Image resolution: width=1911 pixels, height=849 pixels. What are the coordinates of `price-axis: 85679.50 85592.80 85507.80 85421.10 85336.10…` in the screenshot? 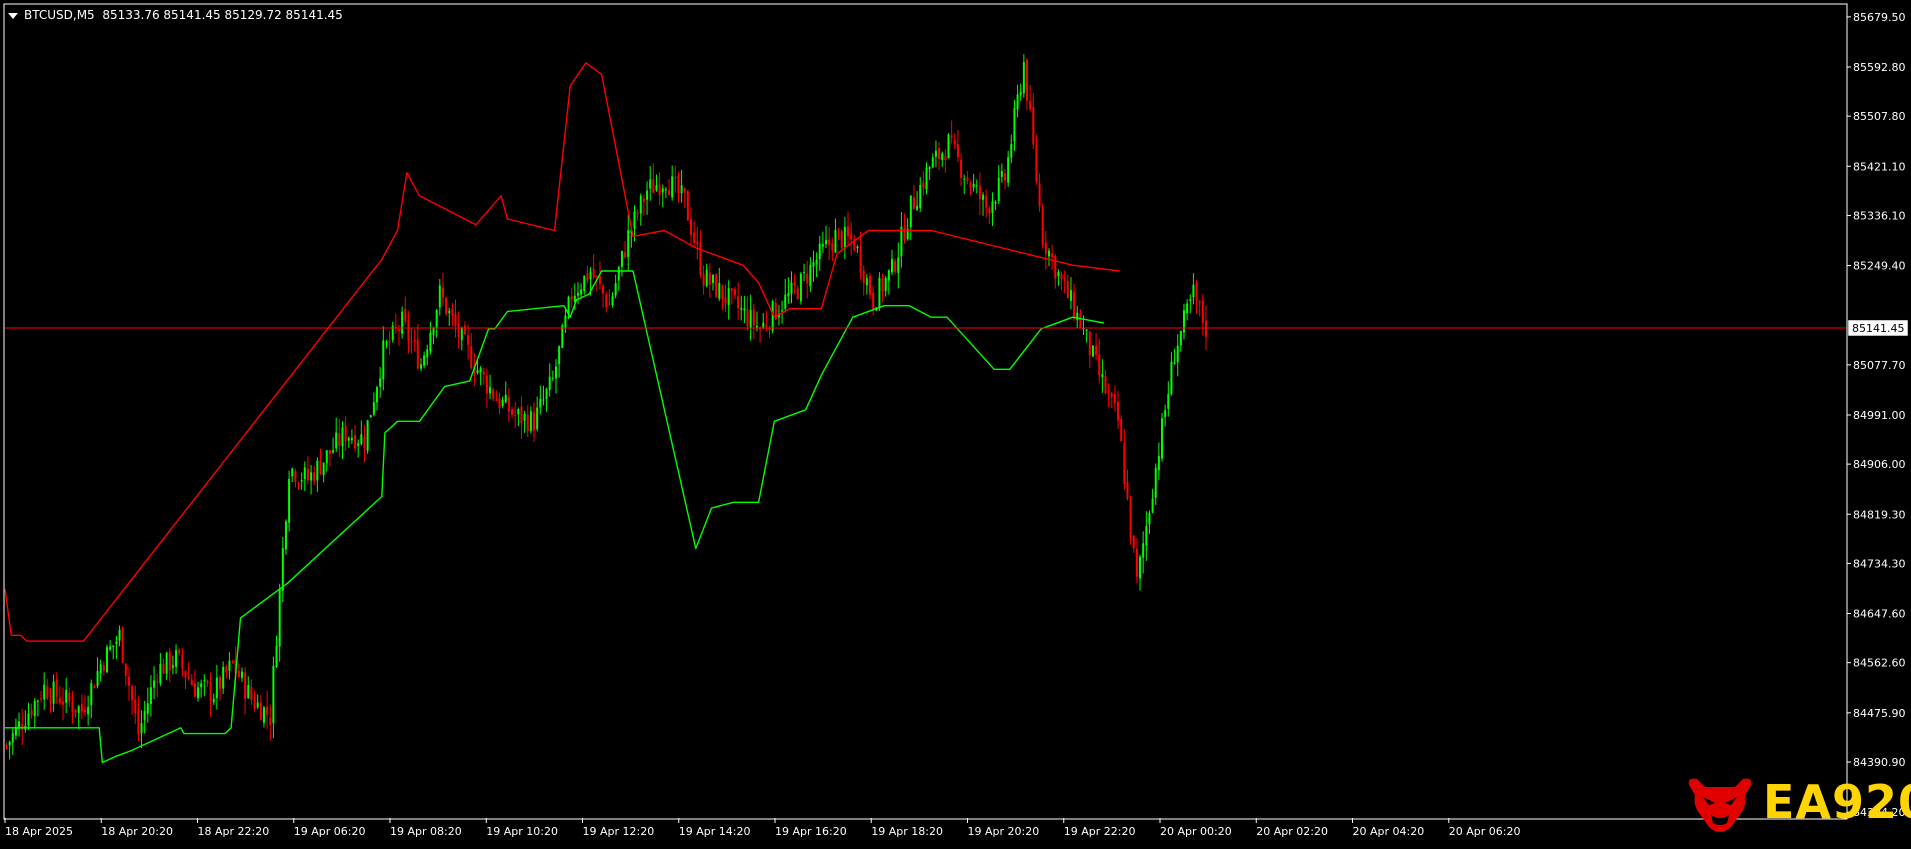 It's located at (1876, 415).